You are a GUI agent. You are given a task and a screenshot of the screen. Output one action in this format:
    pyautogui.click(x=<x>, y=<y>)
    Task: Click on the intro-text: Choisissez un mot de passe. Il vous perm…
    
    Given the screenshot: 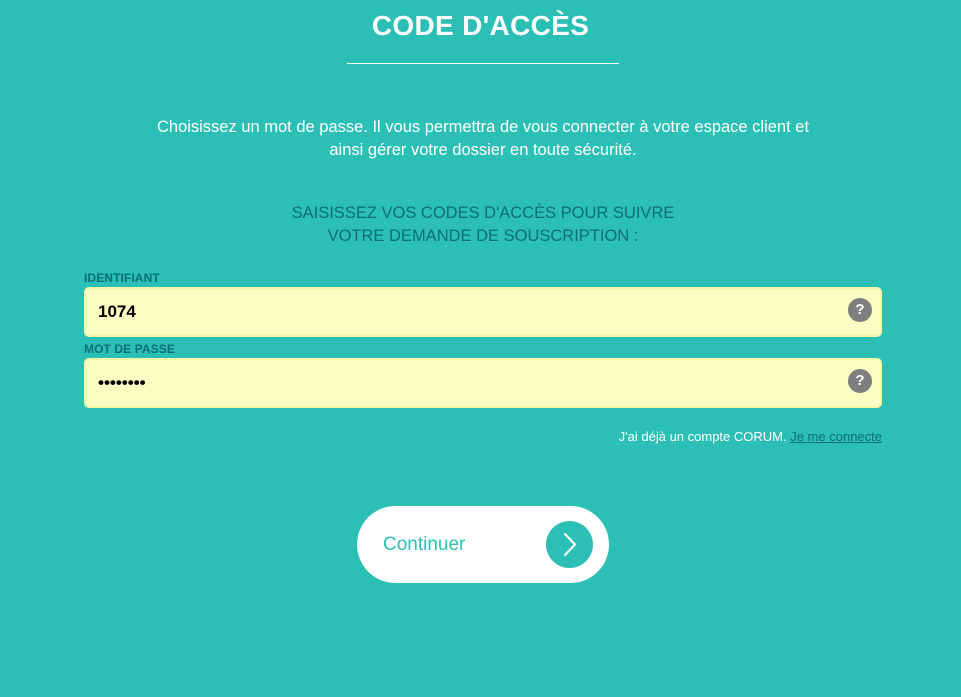 What is the action you would take?
    pyautogui.click(x=483, y=139)
    